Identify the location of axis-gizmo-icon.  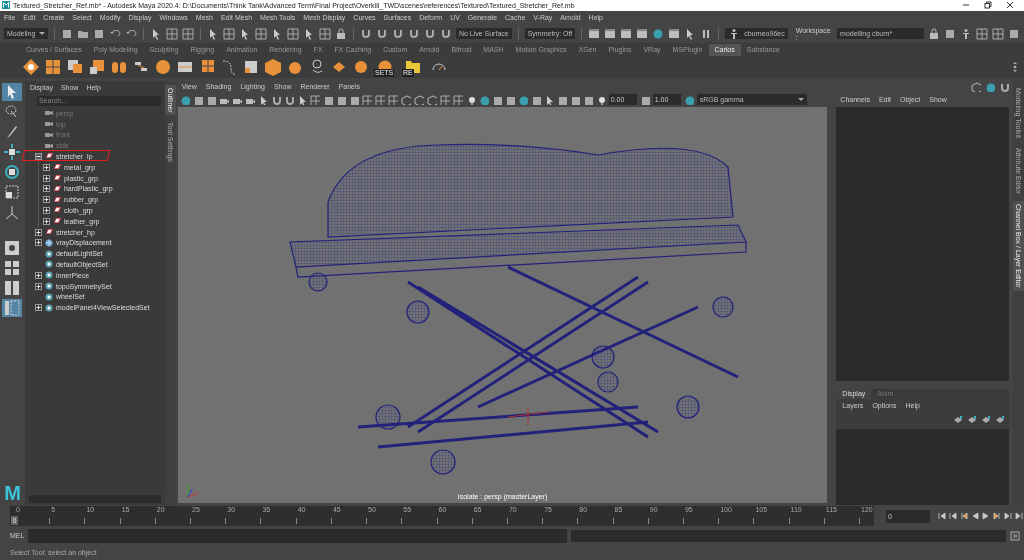
(193, 491).